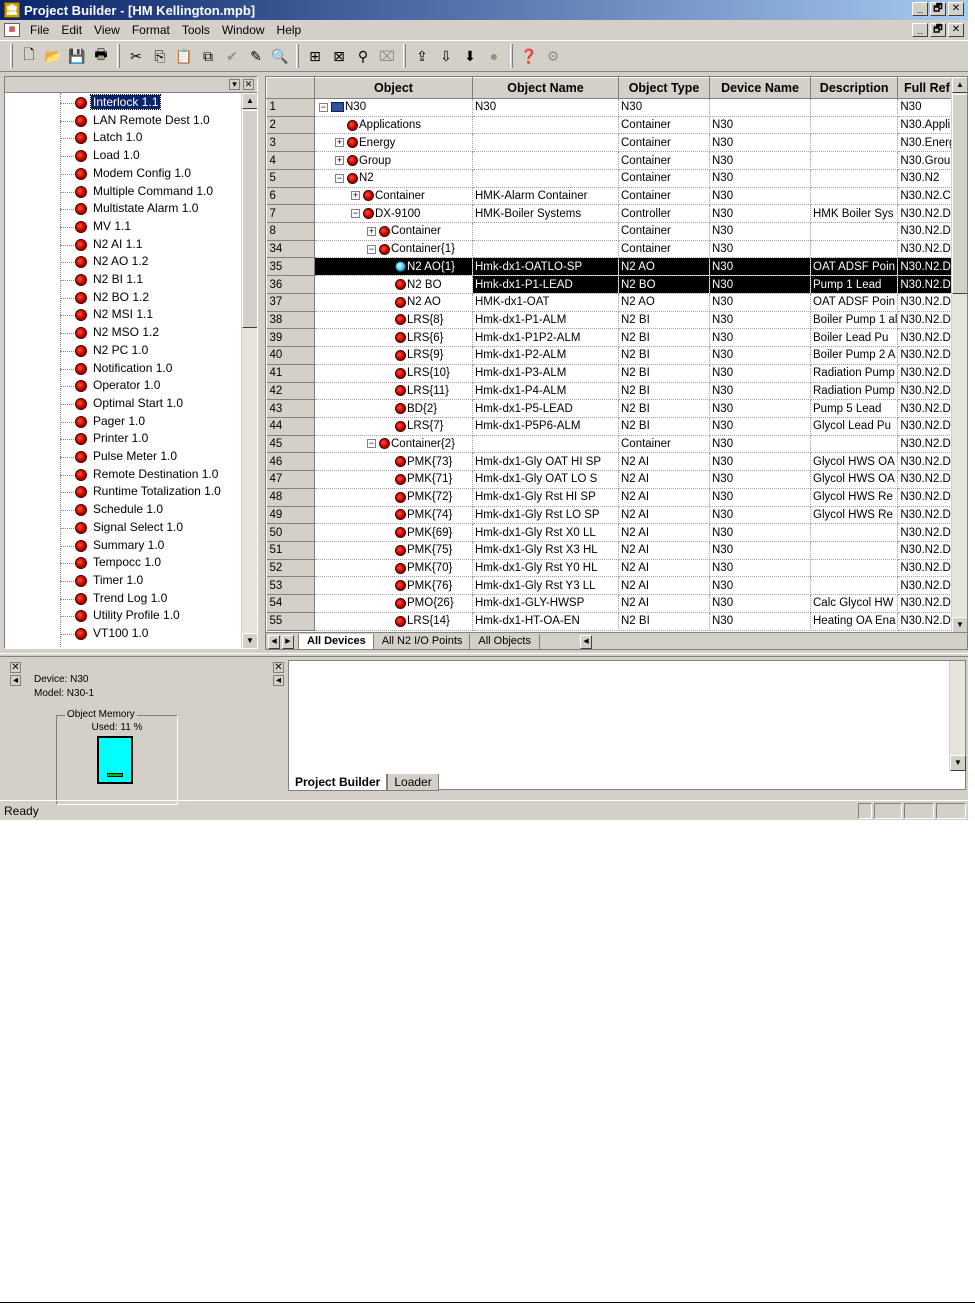  What do you see at coordinates (545, 497) in the screenshot?
I see `cell-object-name: Hmk-dx1-Gly Rst HI SP` at bounding box center [545, 497].